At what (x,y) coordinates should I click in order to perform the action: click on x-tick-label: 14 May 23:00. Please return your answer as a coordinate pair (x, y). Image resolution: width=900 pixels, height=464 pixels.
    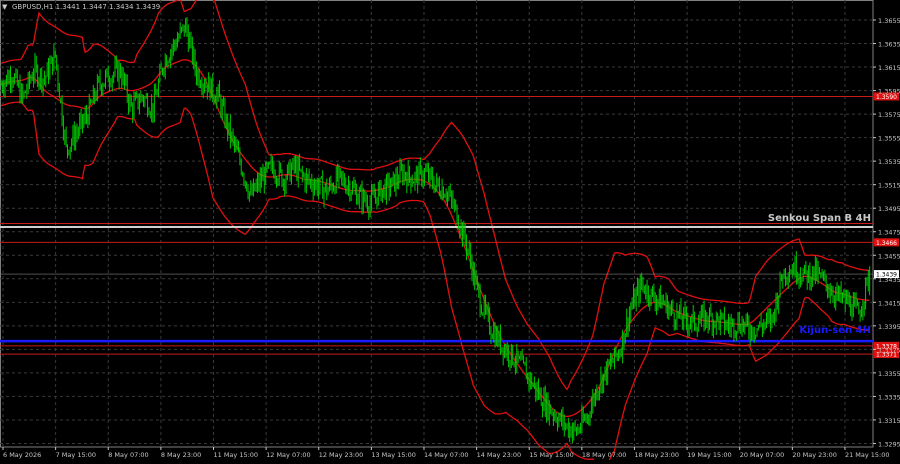
    Looking at the image, I should click on (499, 455).